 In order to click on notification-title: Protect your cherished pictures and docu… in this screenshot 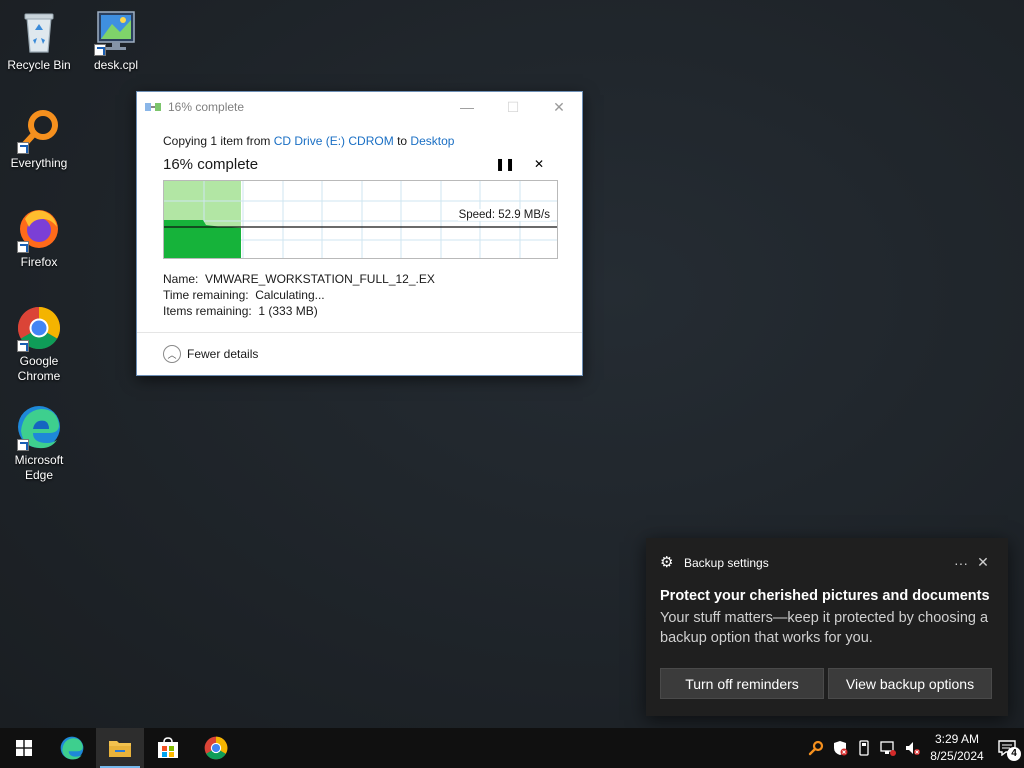, I will do `click(825, 596)`.